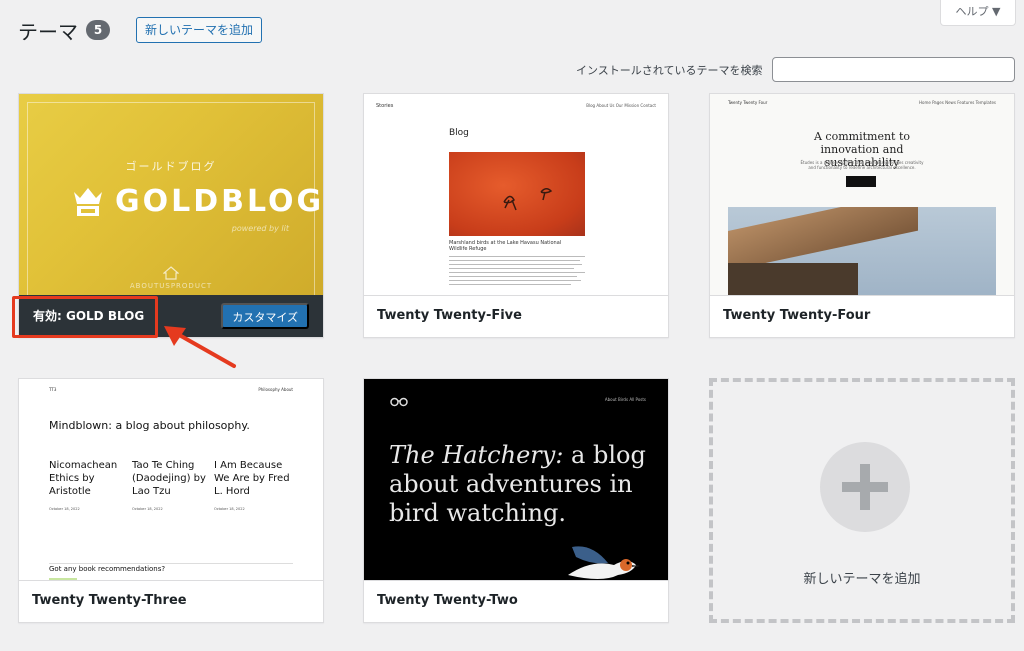 This screenshot has width=1024, height=651. What do you see at coordinates (625, 399) in the screenshot?
I see `thumb-nav: About Birds All Posts` at bounding box center [625, 399].